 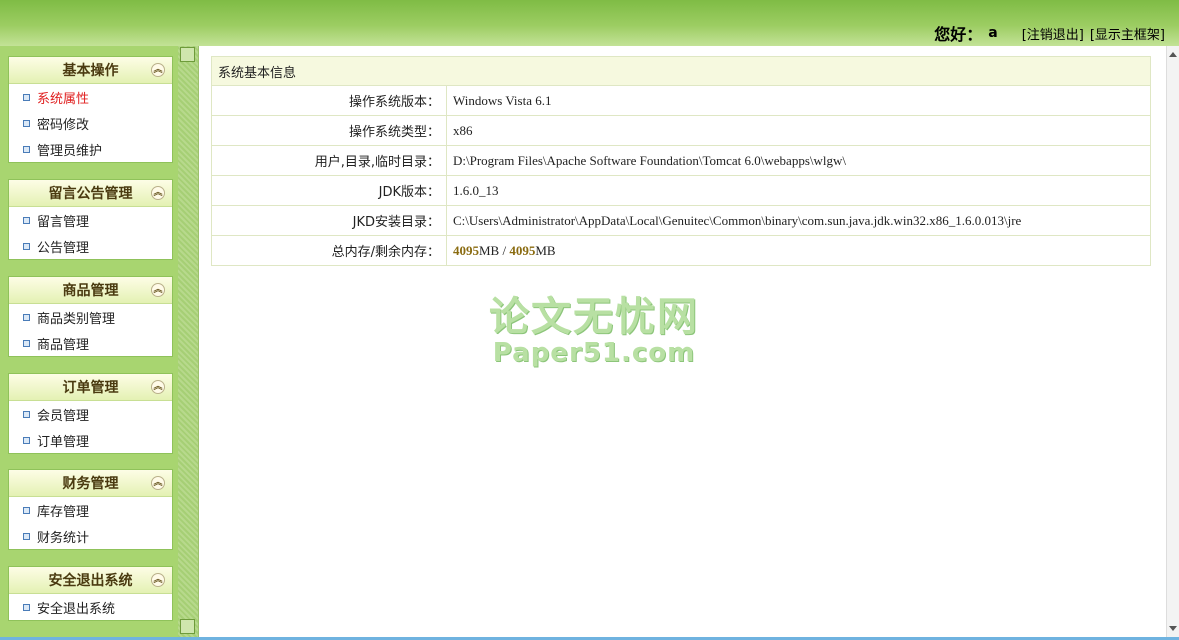 I want to click on table-title: 系统基本信息, so click(x=681, y=71).